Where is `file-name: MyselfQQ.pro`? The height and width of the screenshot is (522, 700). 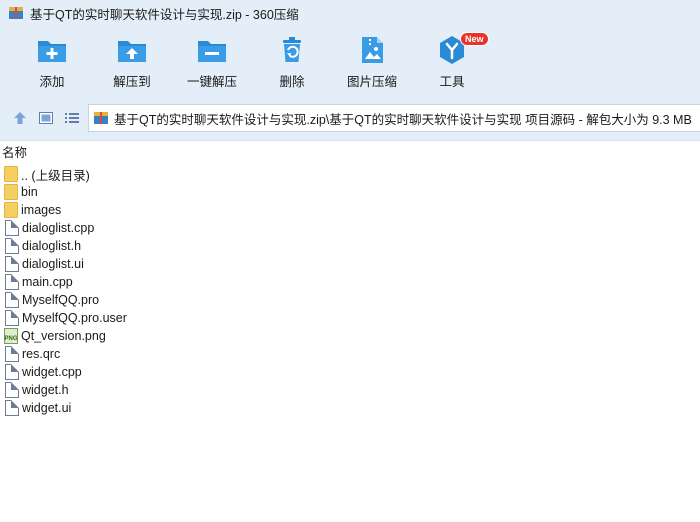 file-name: MyselfQQ.pro is located at coordinates (61, 300).